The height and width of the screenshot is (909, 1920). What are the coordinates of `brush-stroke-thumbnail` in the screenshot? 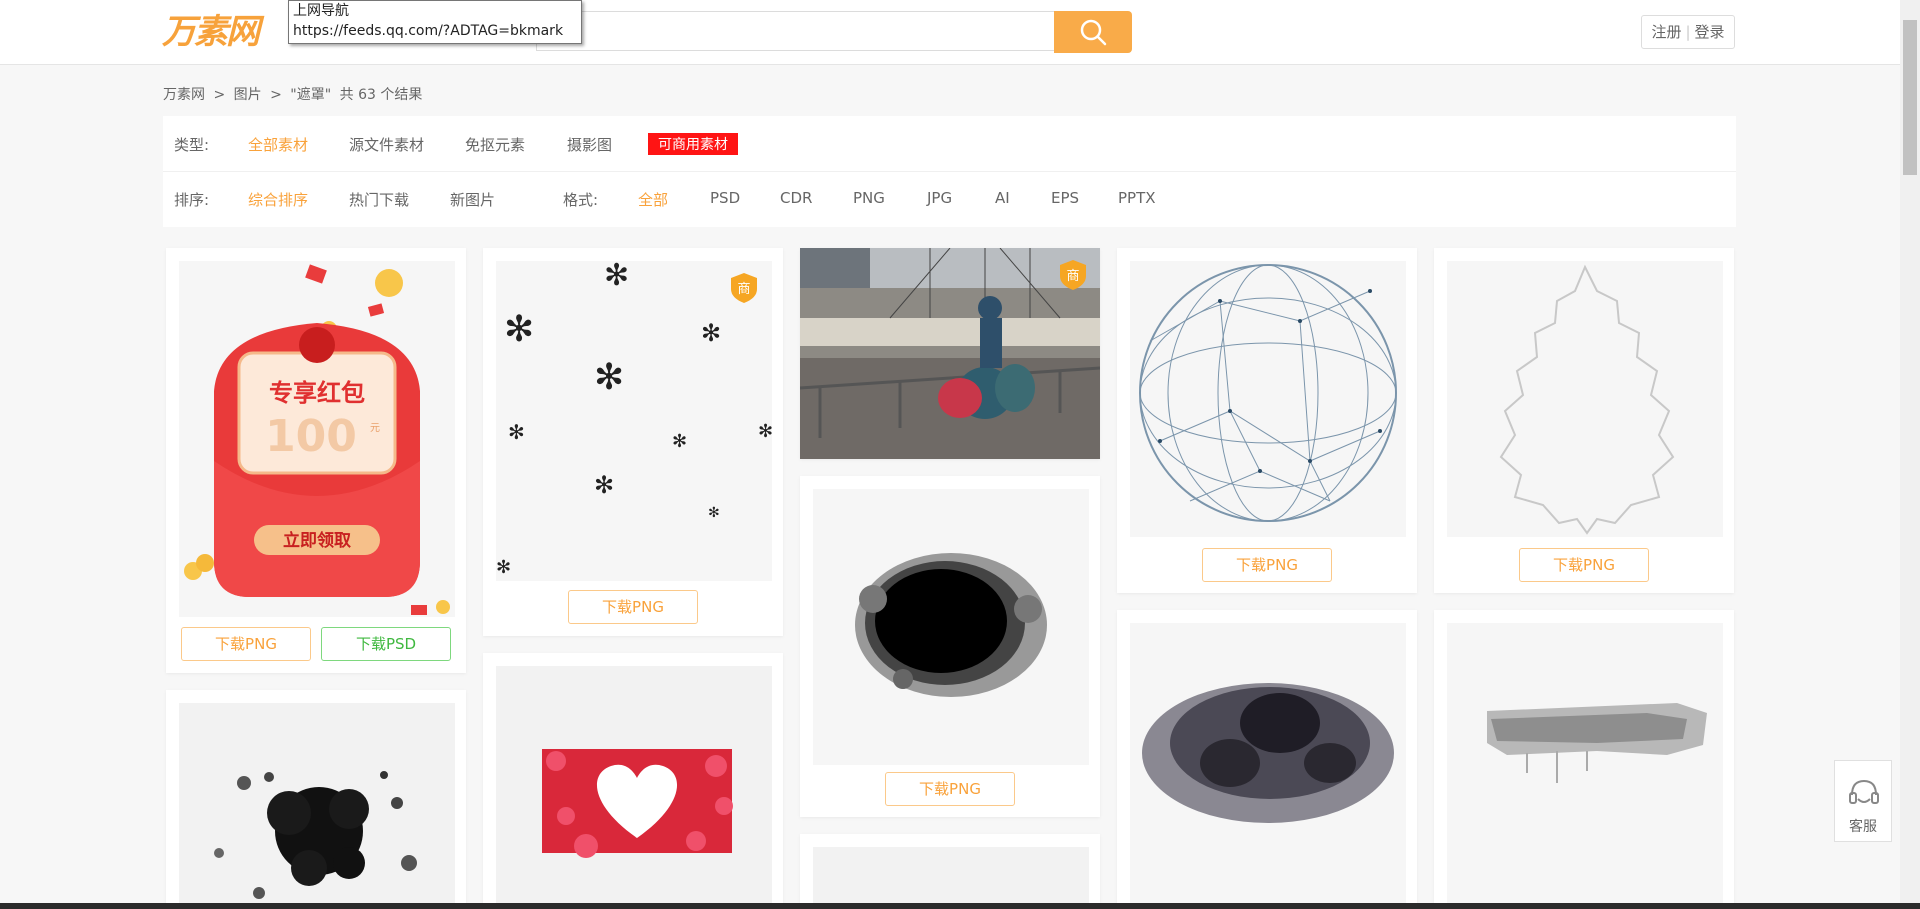 It's located at (1585, 766).